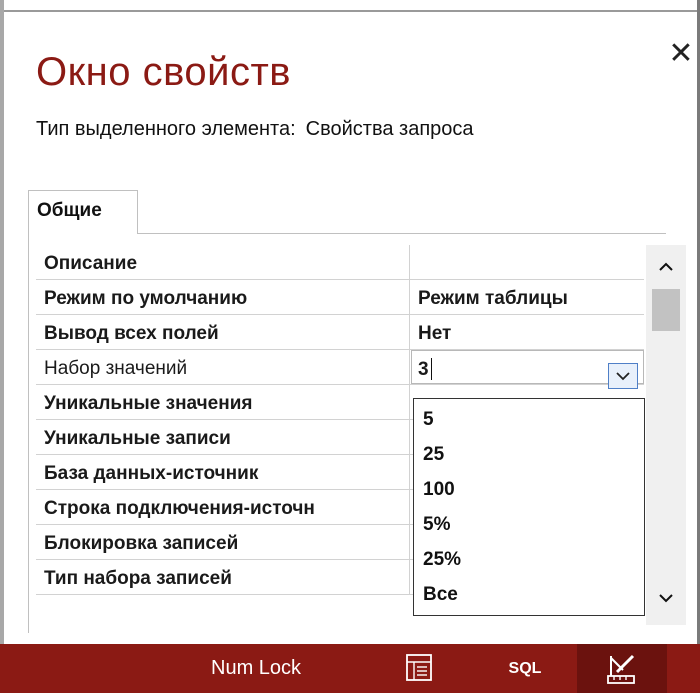 The height and width of the screenshot is (693, 700). I want to click on close-button: ✕, so click(681, 54).